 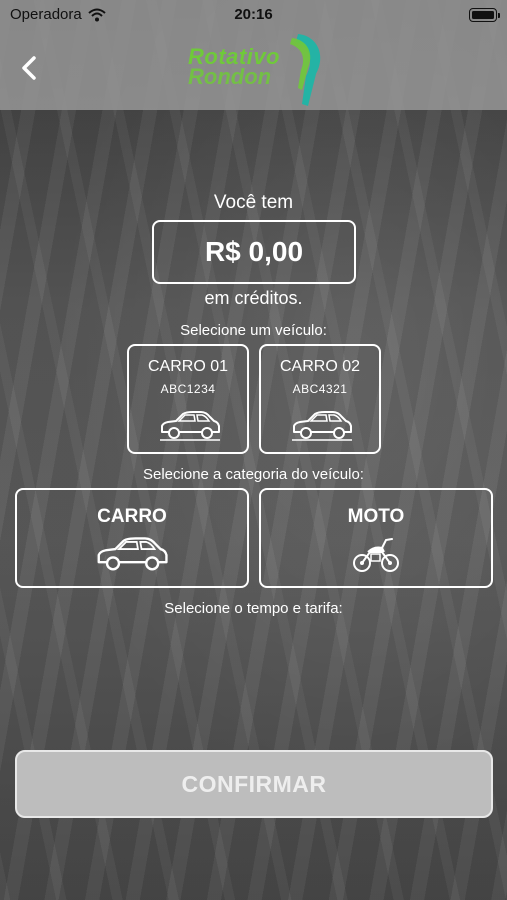 What do you see at coordinates (320, 389) in the screenshot?
I see `vehicle-plate: ABC4321` at bounding box center [320, 389].